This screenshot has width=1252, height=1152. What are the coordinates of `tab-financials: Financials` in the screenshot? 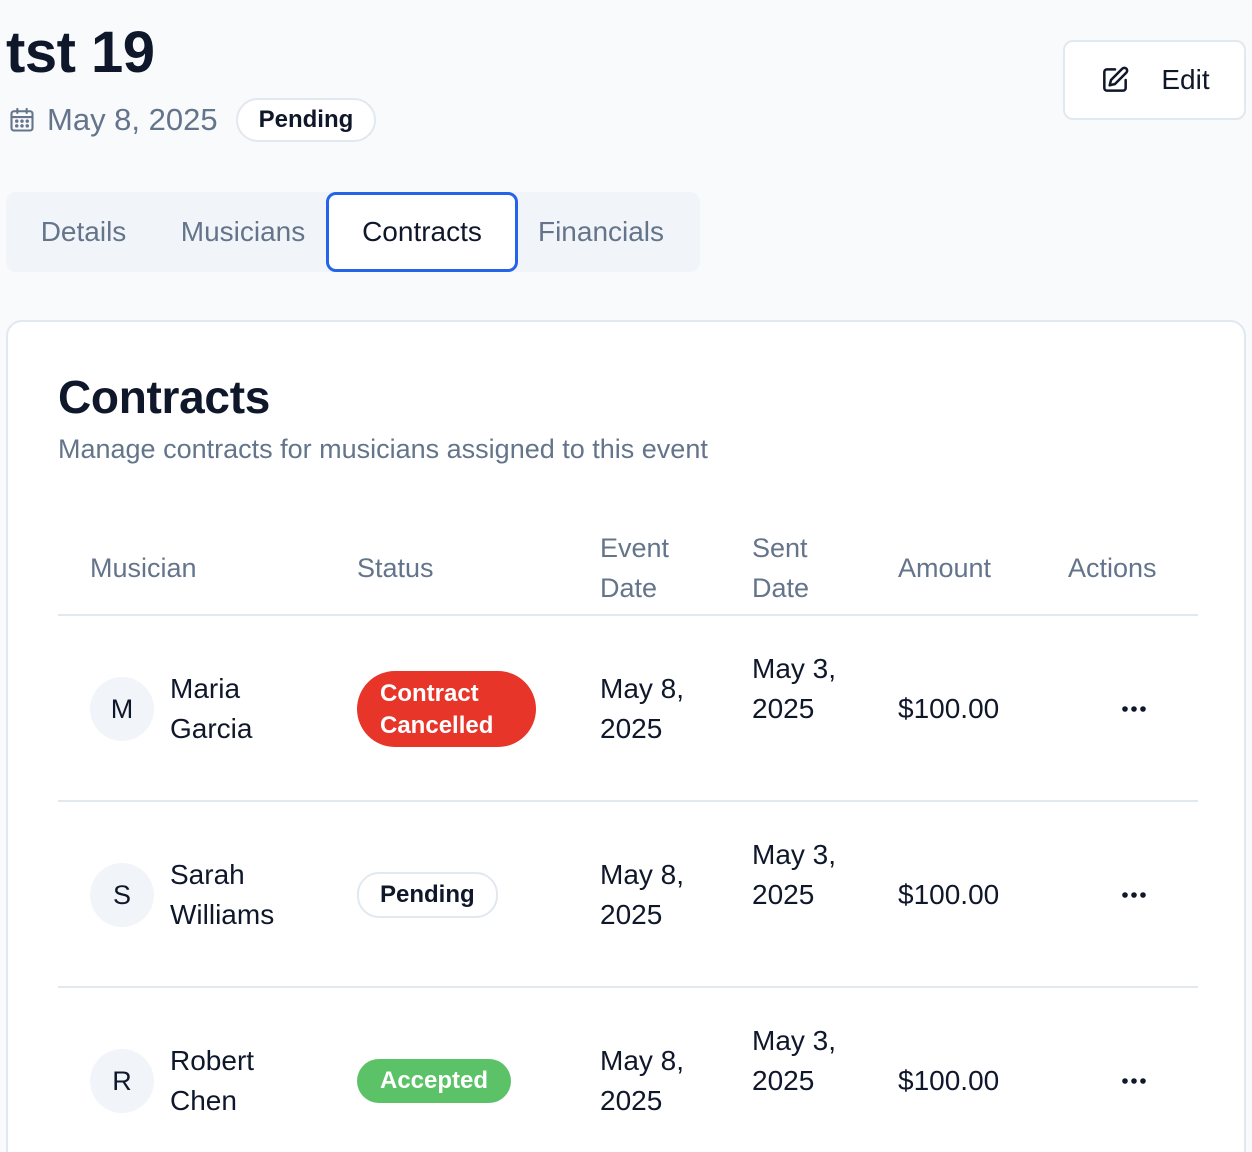 It's located at (601, 232).